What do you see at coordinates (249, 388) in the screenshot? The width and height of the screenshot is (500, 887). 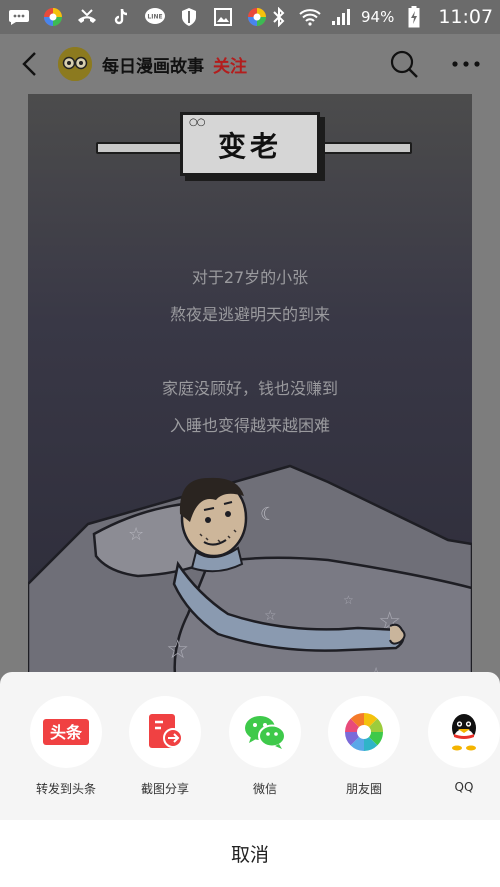 I see `comic-text-line-3: 家庭没顾好，钱也没赚到` at bounding box center [249, 388].